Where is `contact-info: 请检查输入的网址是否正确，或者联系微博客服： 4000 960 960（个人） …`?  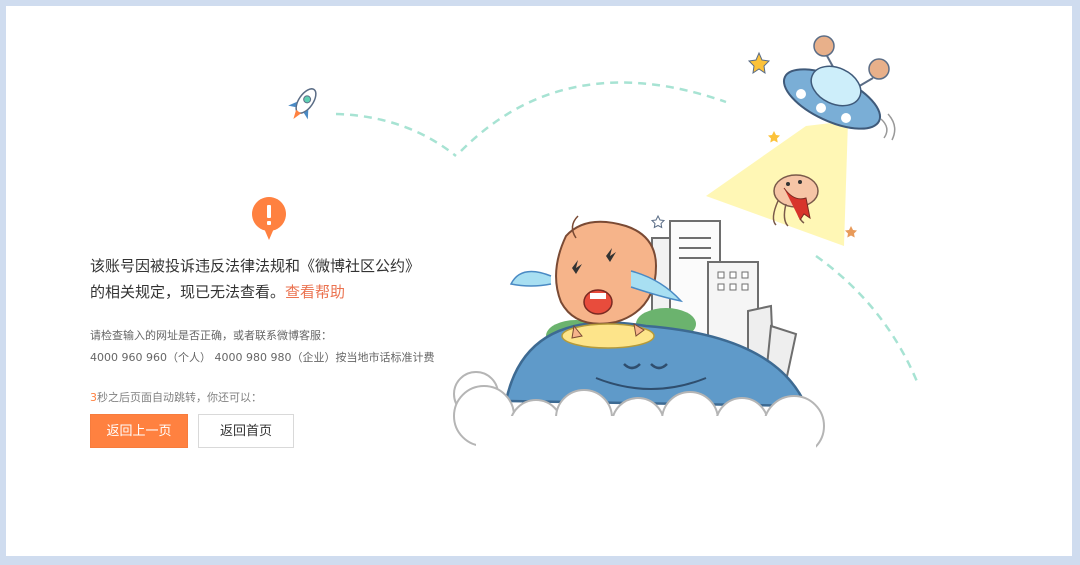
contact-info: 请检查输入的网址是否正确，或者联系微博客服： 4000 960 960（个人） … is located at coordinates (280, 347).